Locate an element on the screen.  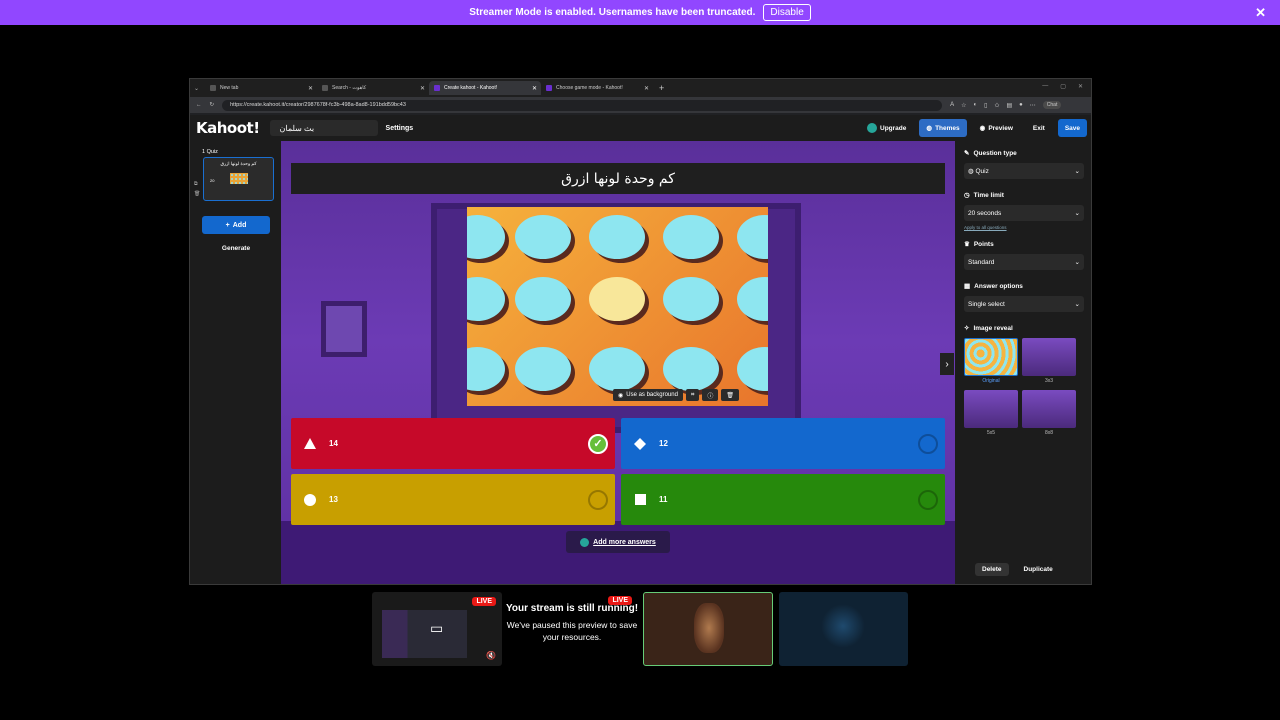
crop-icon: ⌗ is located at coordinates (692, 395).